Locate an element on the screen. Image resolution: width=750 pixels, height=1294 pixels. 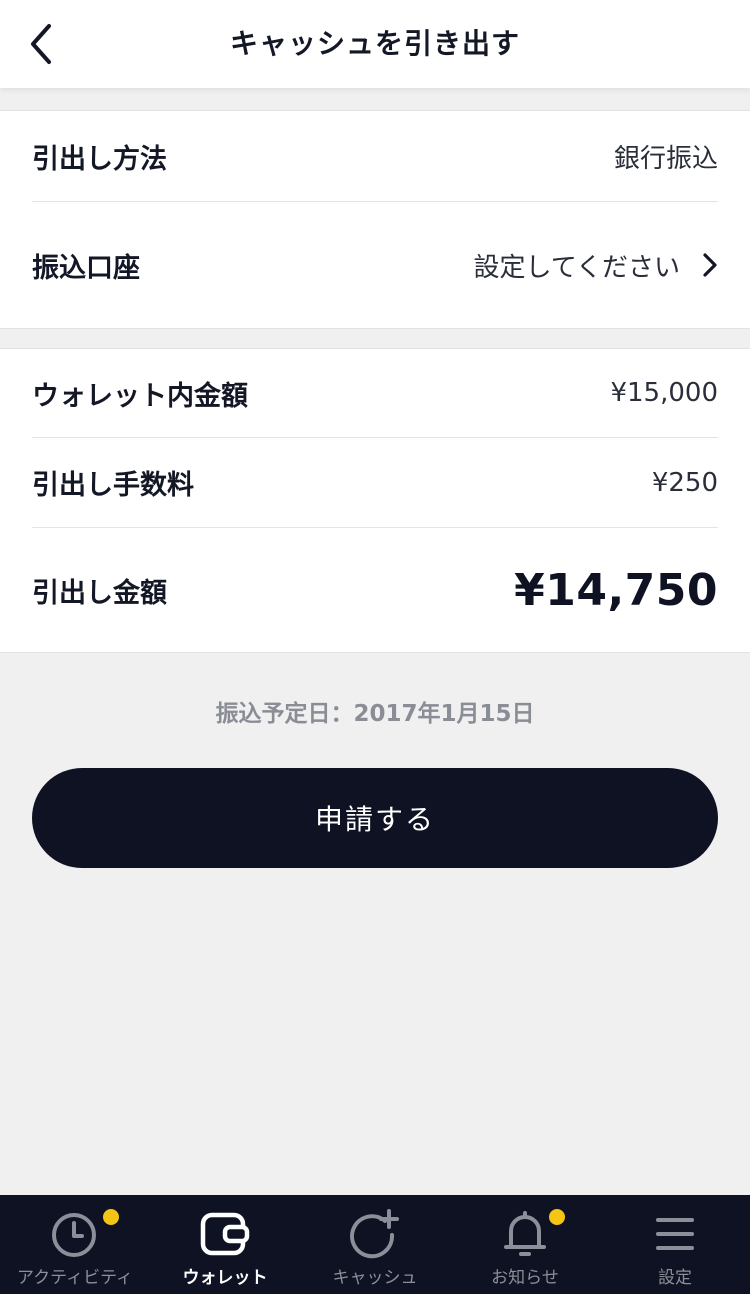
account-value-text: 設定してください is located at coordinates (576, 267).